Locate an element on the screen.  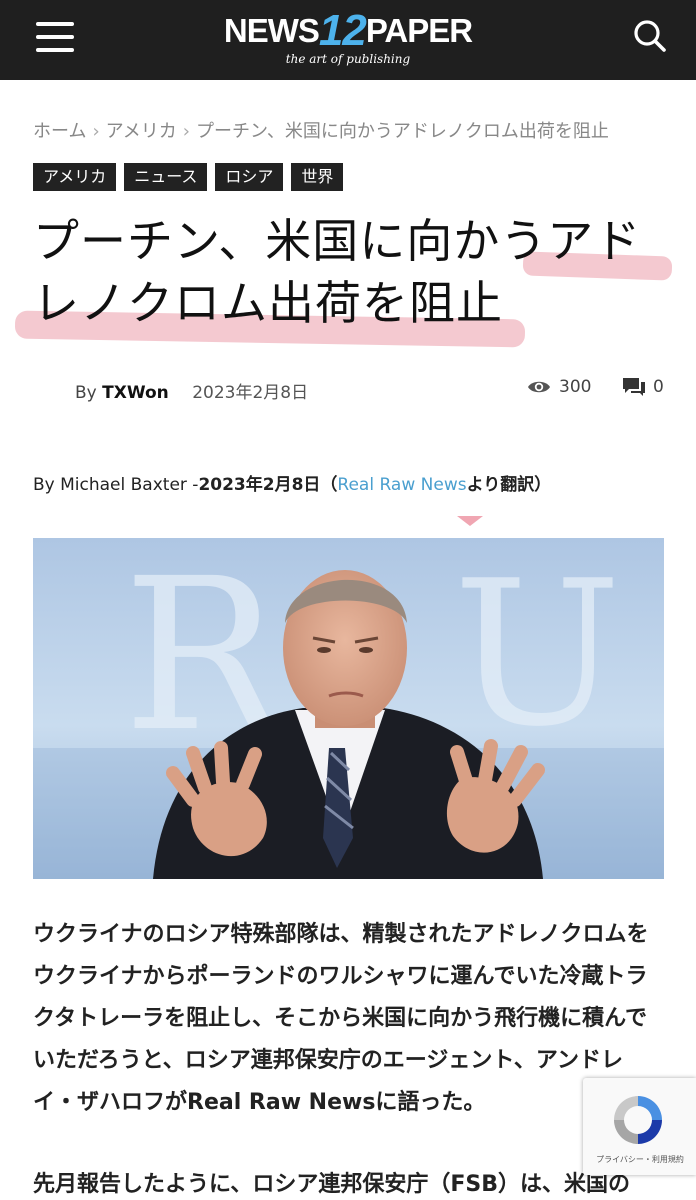
breadcrumb-home: ホーム is located at coordinates (59, 131).